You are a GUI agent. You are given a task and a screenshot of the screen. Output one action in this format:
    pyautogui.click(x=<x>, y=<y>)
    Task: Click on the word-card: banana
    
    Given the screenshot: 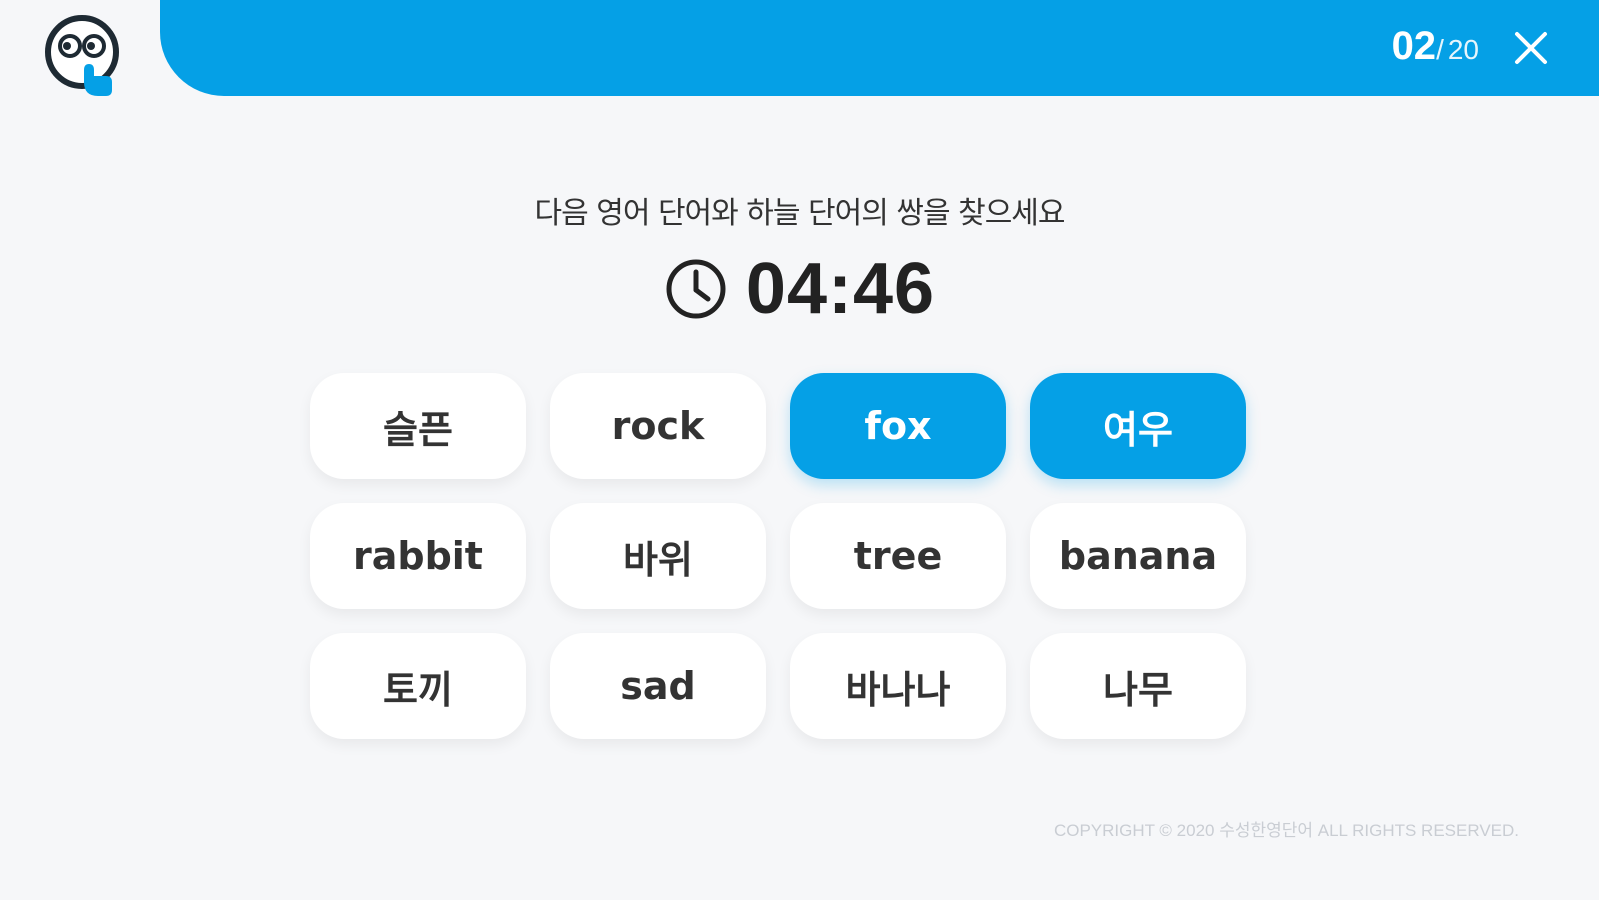 What is the action you would take?
    pyautogui.click(x=1138, y=556)
    